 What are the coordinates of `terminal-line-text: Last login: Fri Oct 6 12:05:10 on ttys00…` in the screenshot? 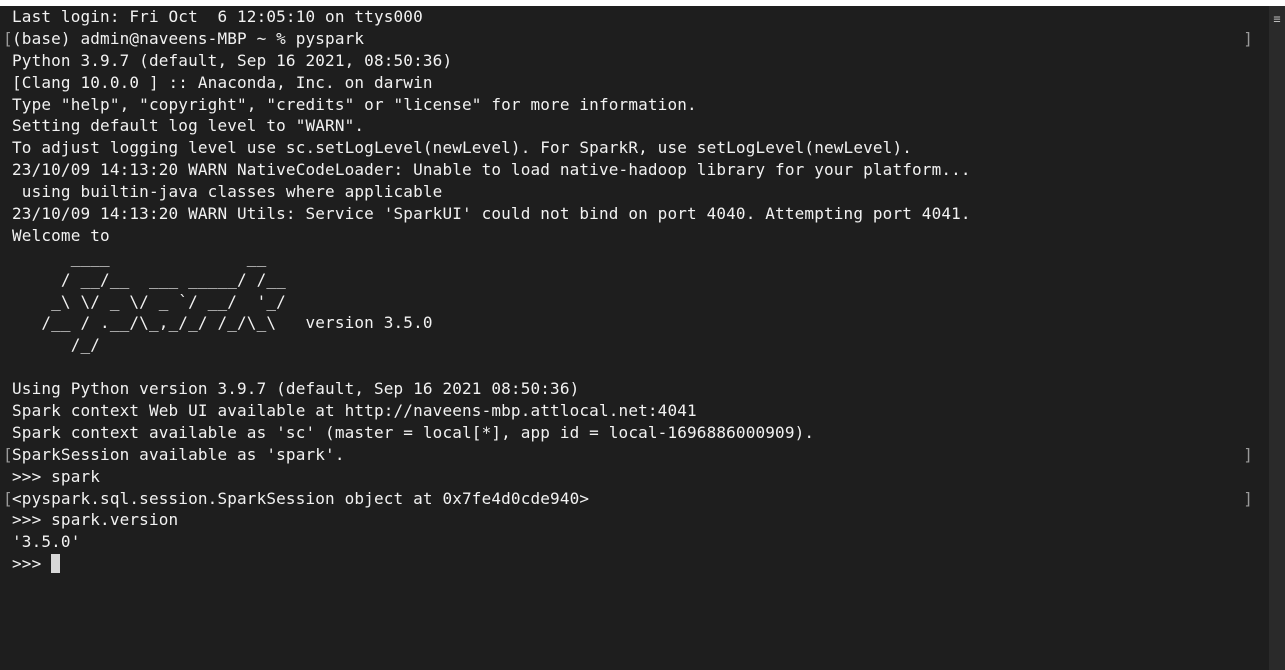 It's located at (217, 16).